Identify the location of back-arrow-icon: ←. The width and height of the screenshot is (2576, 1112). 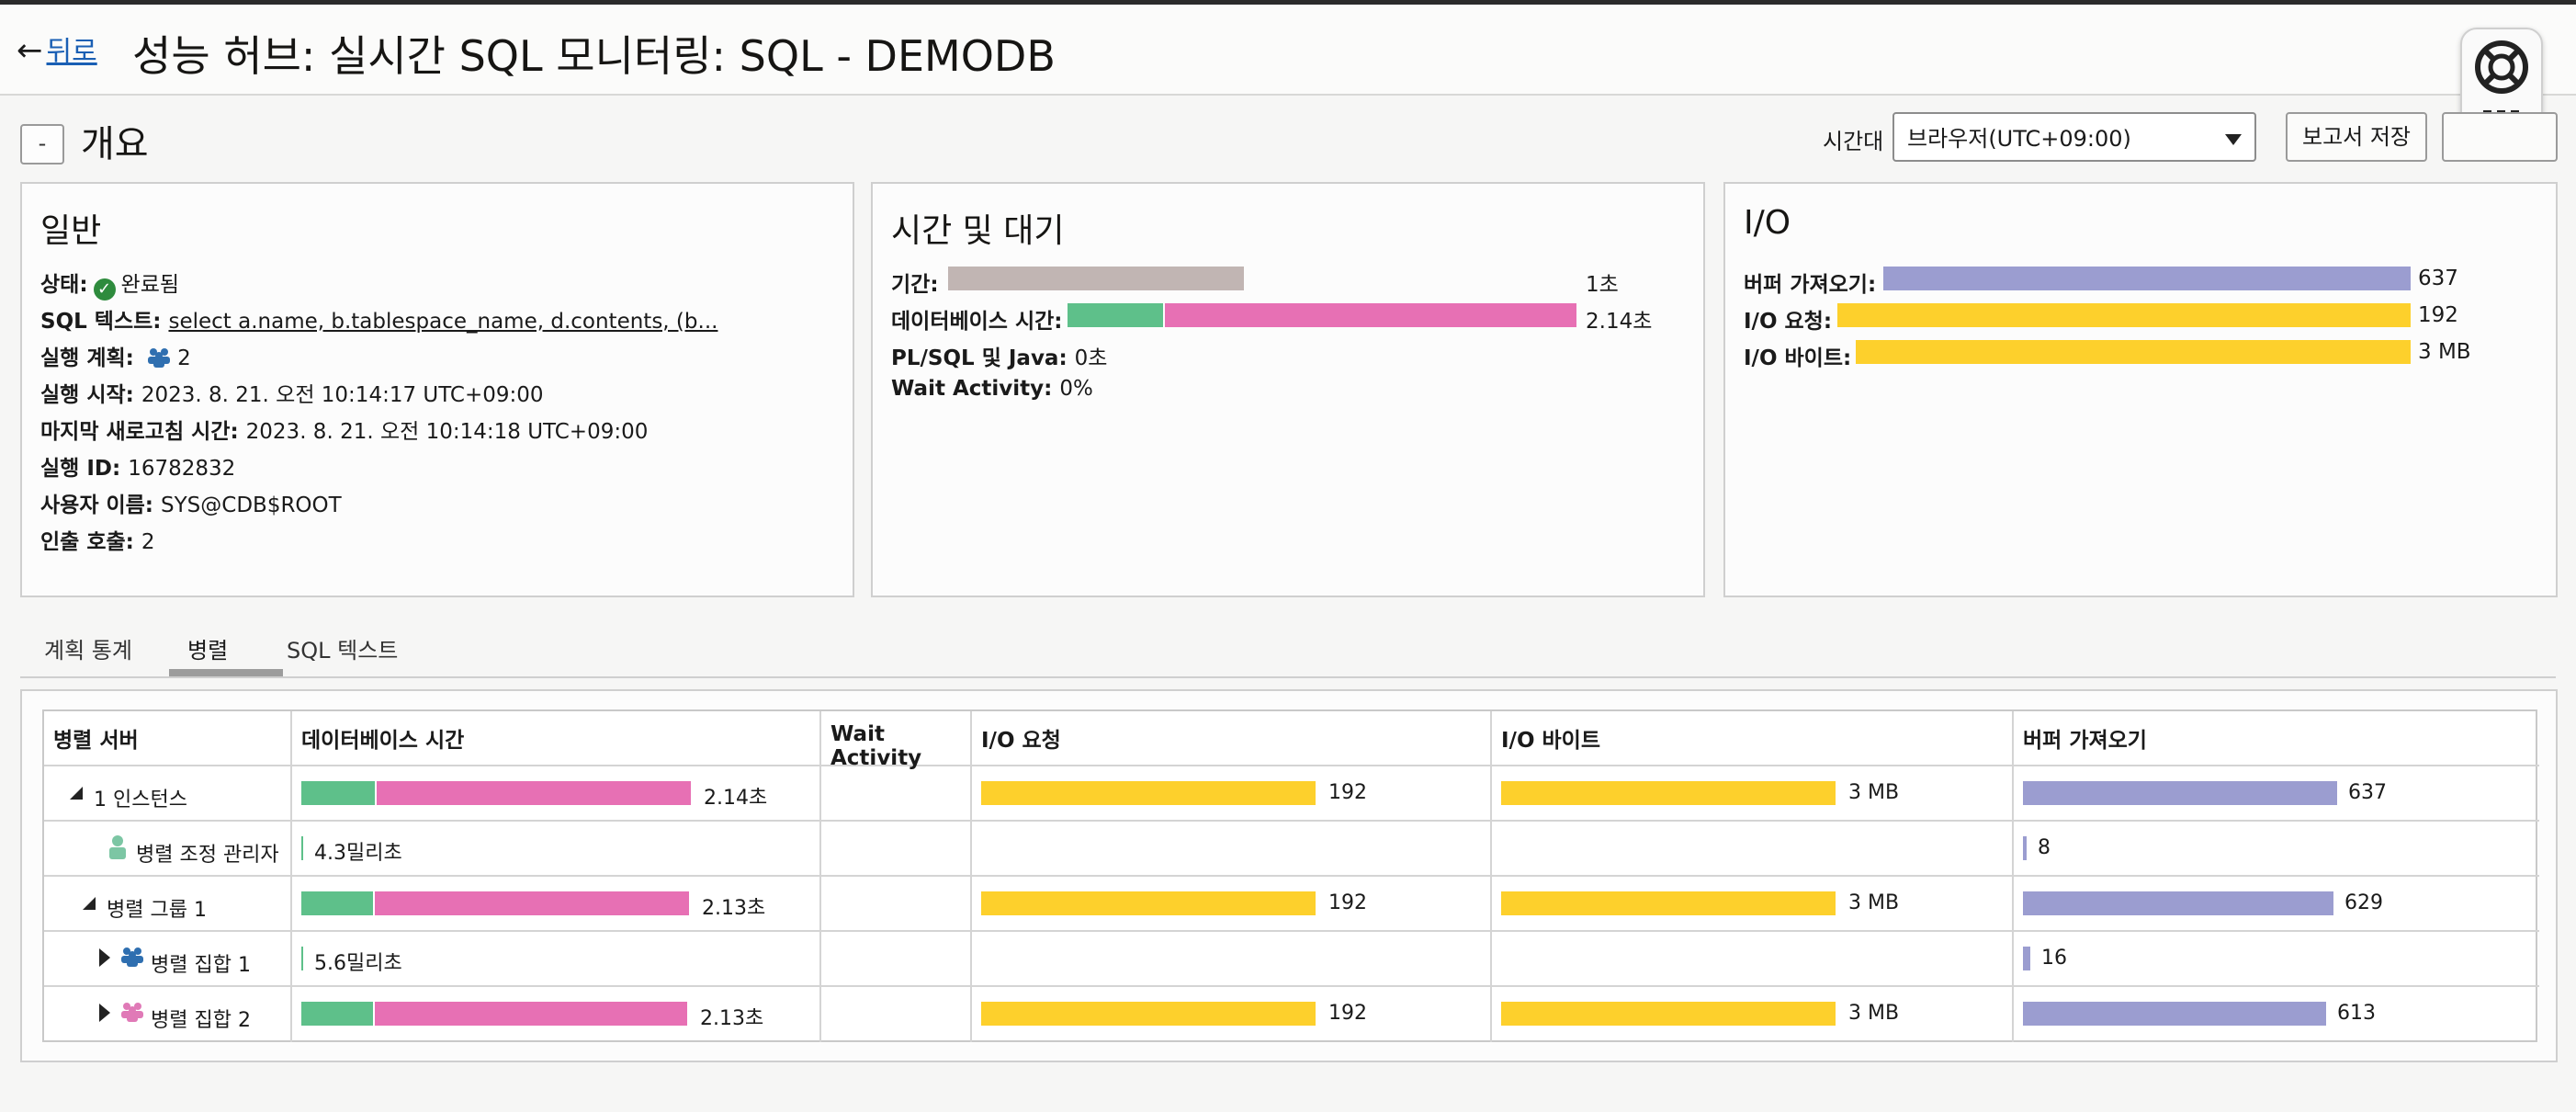
(30, 50).